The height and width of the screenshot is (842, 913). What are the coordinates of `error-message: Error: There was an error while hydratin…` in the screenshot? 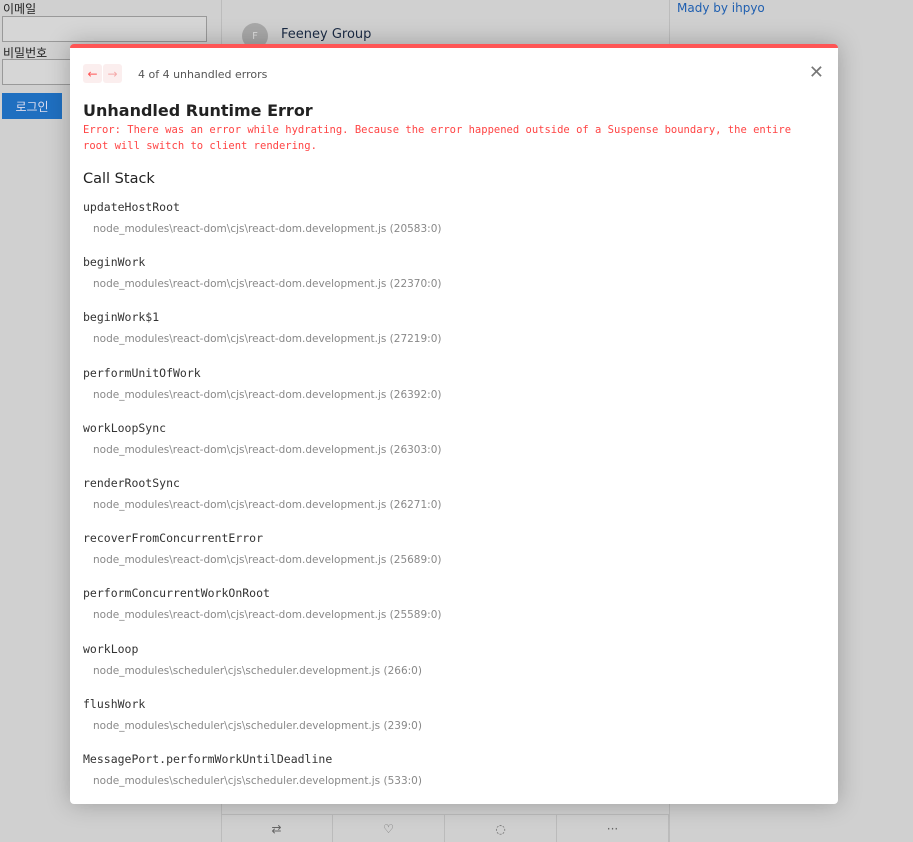 It's located at (437, 138).